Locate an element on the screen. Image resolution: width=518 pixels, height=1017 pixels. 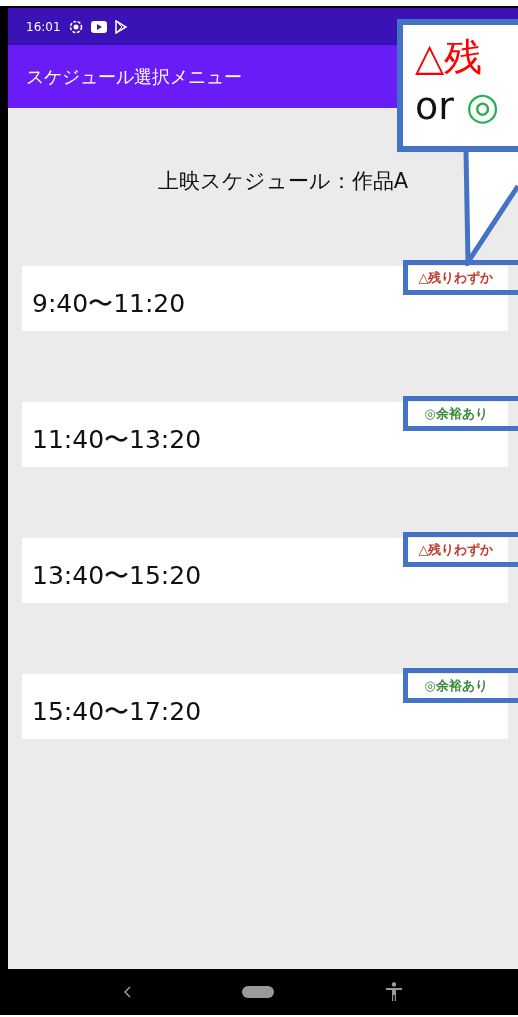
callout-text: or is located at coordinates (434, 106).